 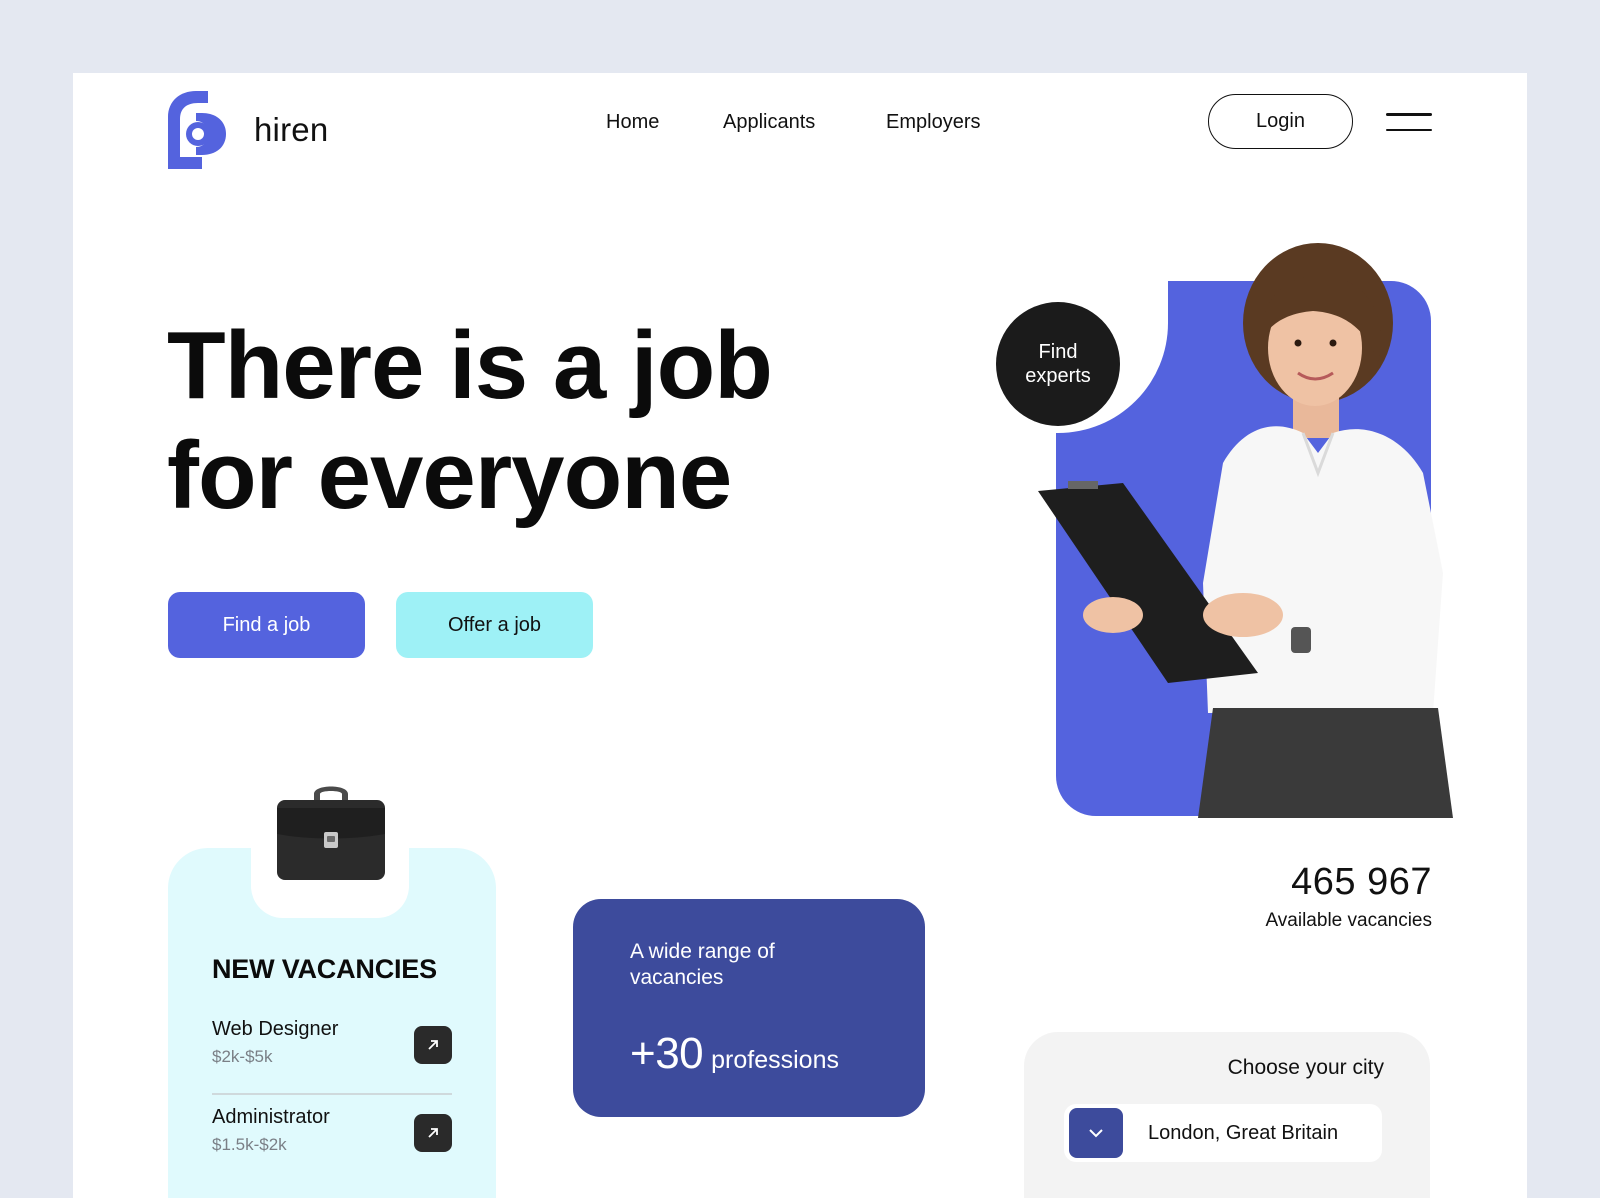 I want to click on city-card: Choose your city London, Great Britain, so click(x=1227, y=1115).